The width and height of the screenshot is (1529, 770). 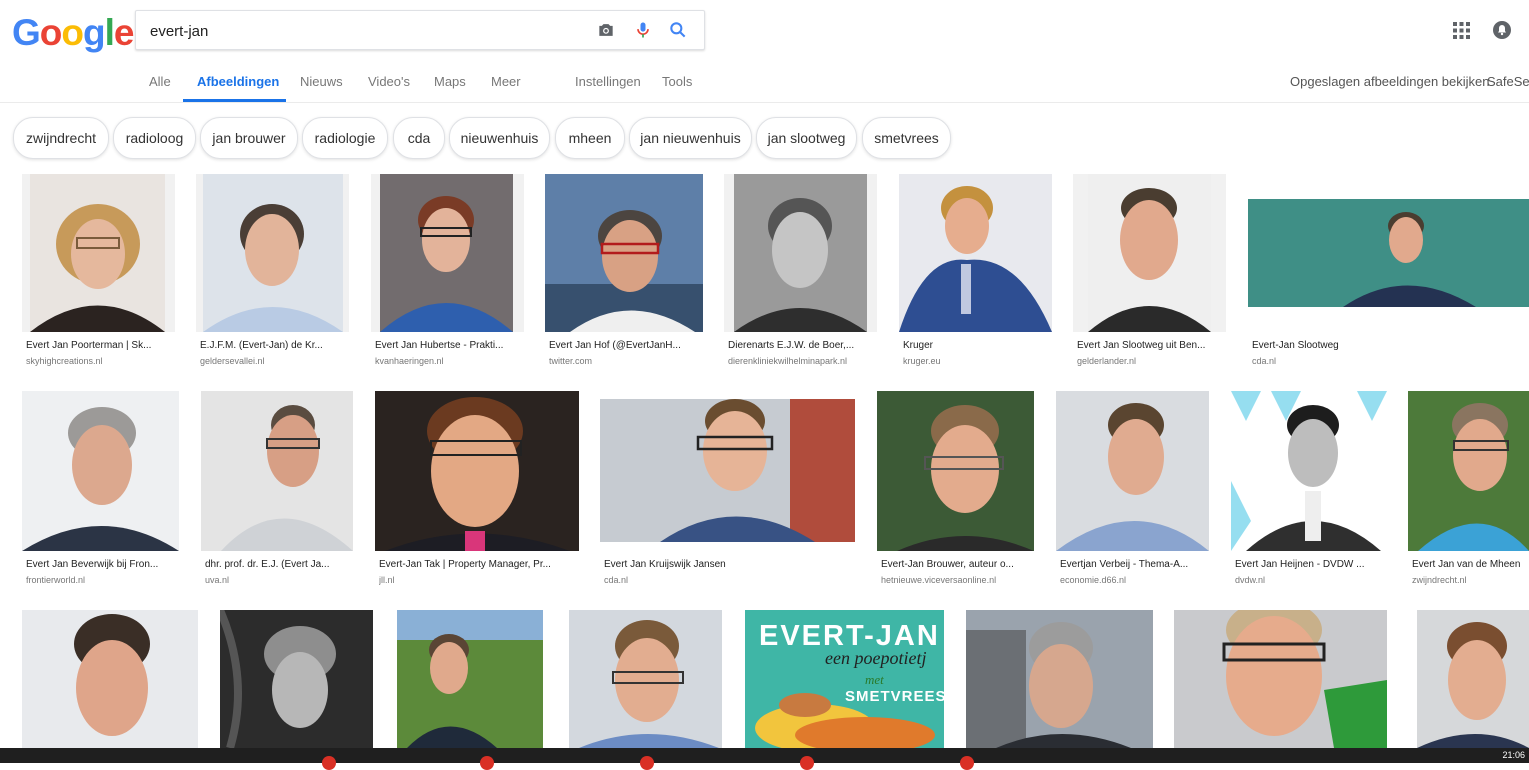 What do you see at coordinates (1093, 580) in the screenshot?
I see `result-source: economie.d66.nl` at bounding box center [1093, 580].